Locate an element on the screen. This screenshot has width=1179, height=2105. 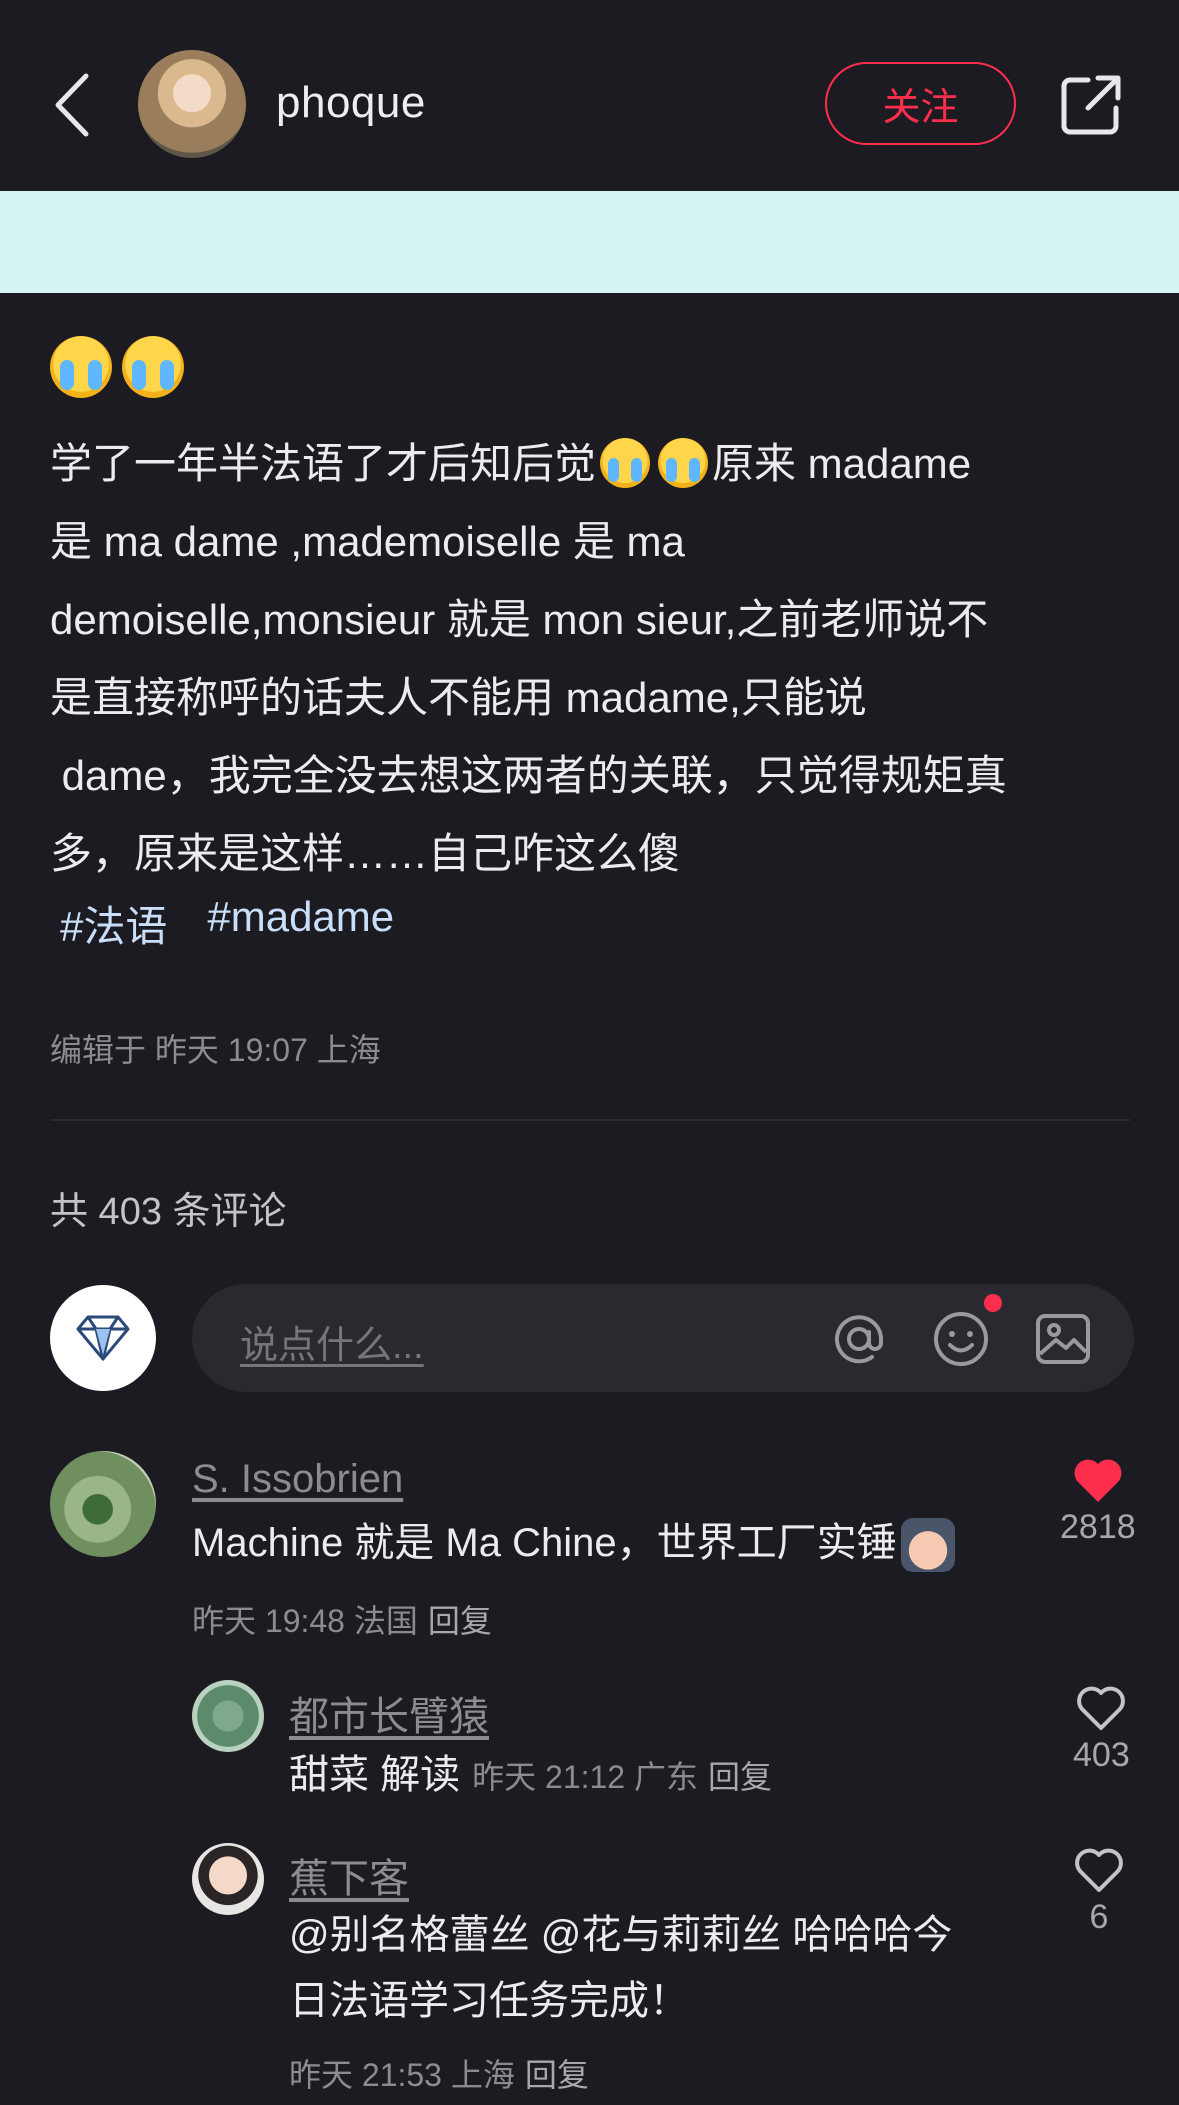
comment-count: 共 403 条评论 is located at coordinates (168, 1212).